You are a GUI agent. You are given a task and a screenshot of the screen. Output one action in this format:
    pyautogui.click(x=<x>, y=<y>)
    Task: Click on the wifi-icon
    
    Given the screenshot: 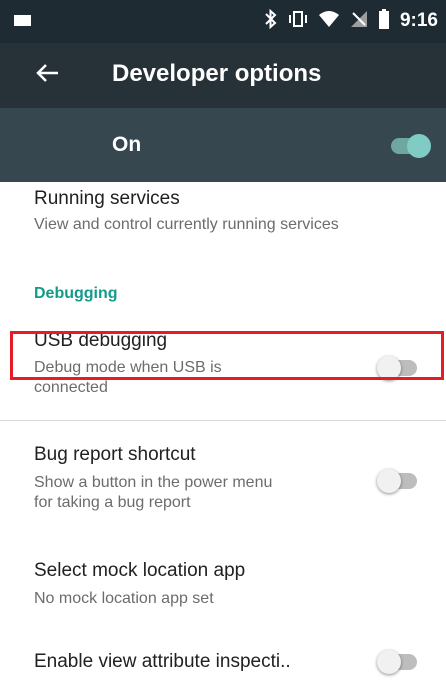 What is the action you would take?
    pyautogui.click(x=329, y=21)
    